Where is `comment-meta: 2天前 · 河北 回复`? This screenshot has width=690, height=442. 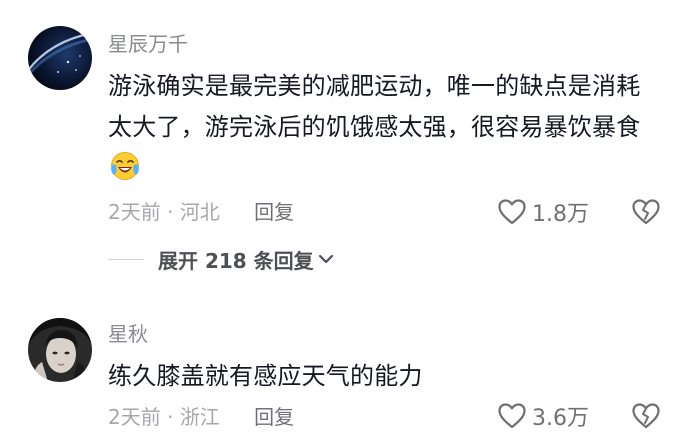
comment-meta: 2天前 · 河北 回复 is located at coordinates (201, 212).